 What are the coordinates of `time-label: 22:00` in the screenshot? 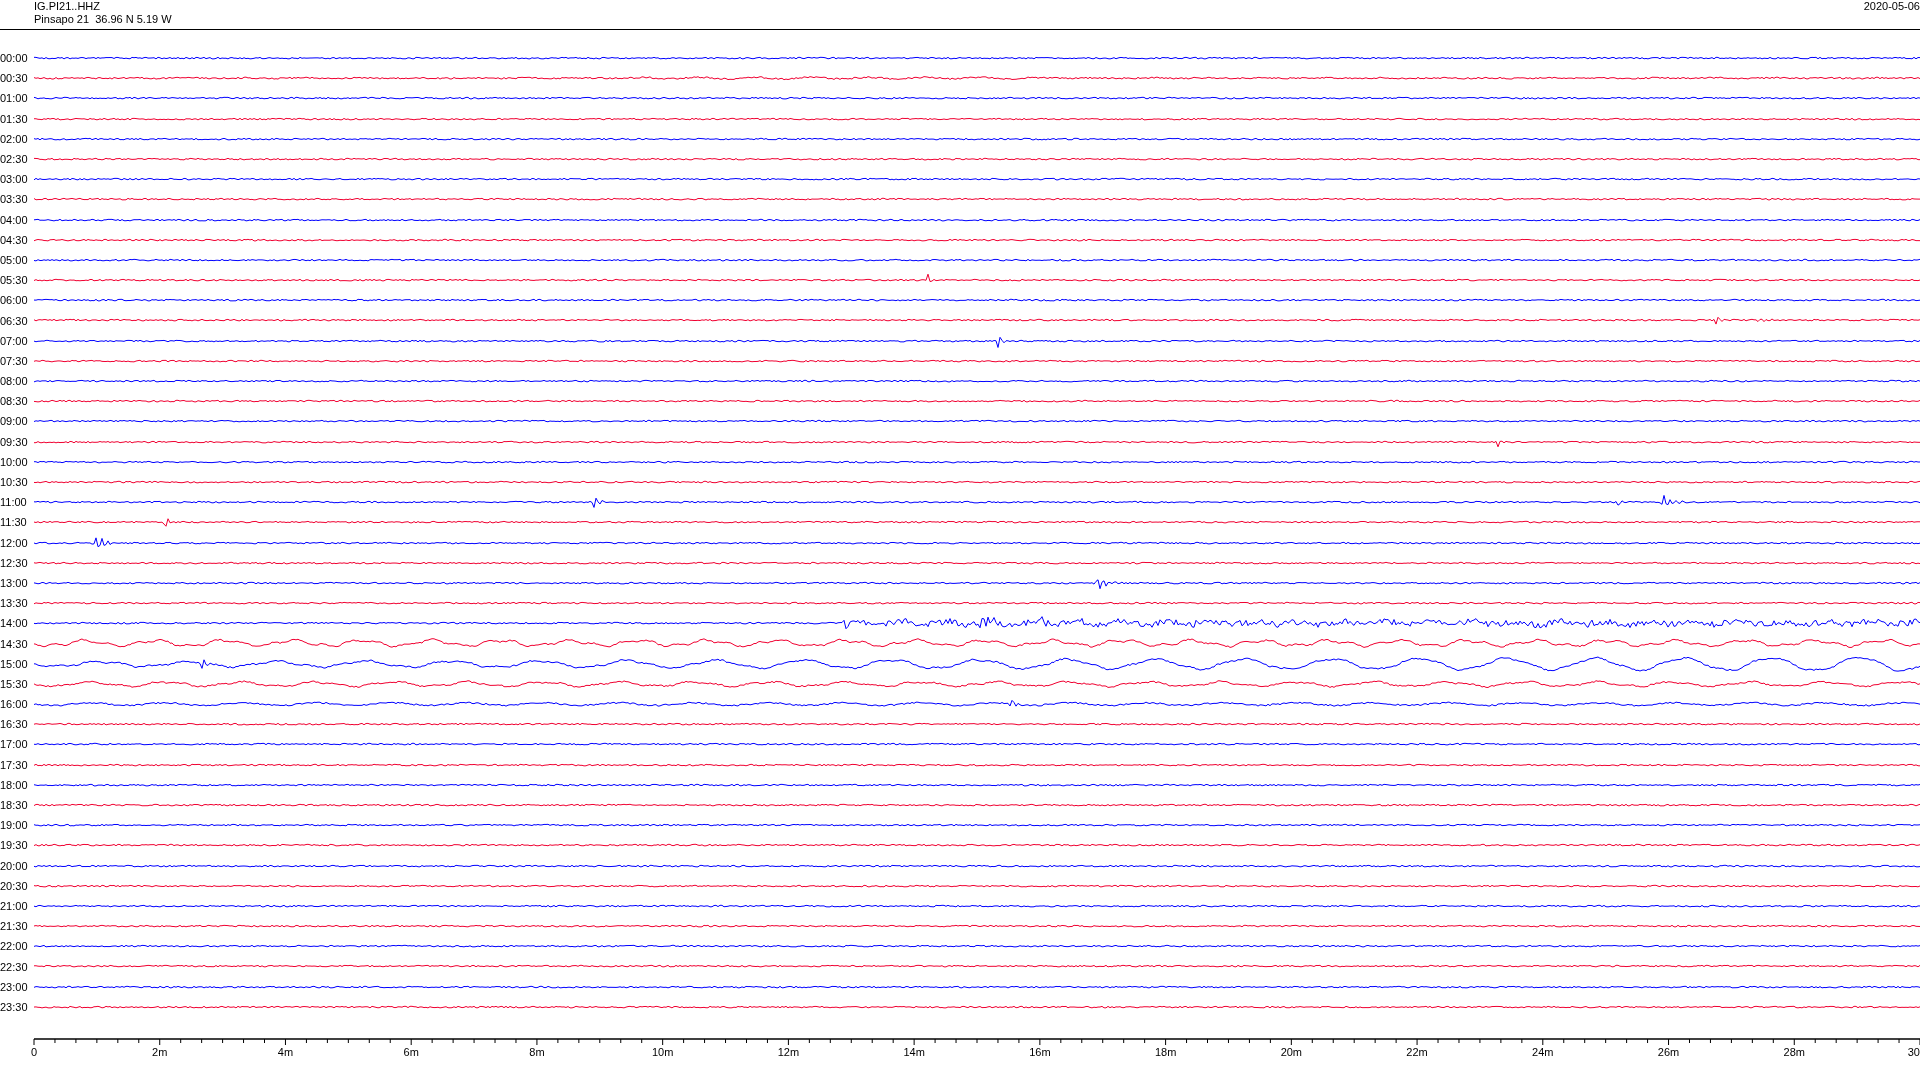 It's located at (14, 946).